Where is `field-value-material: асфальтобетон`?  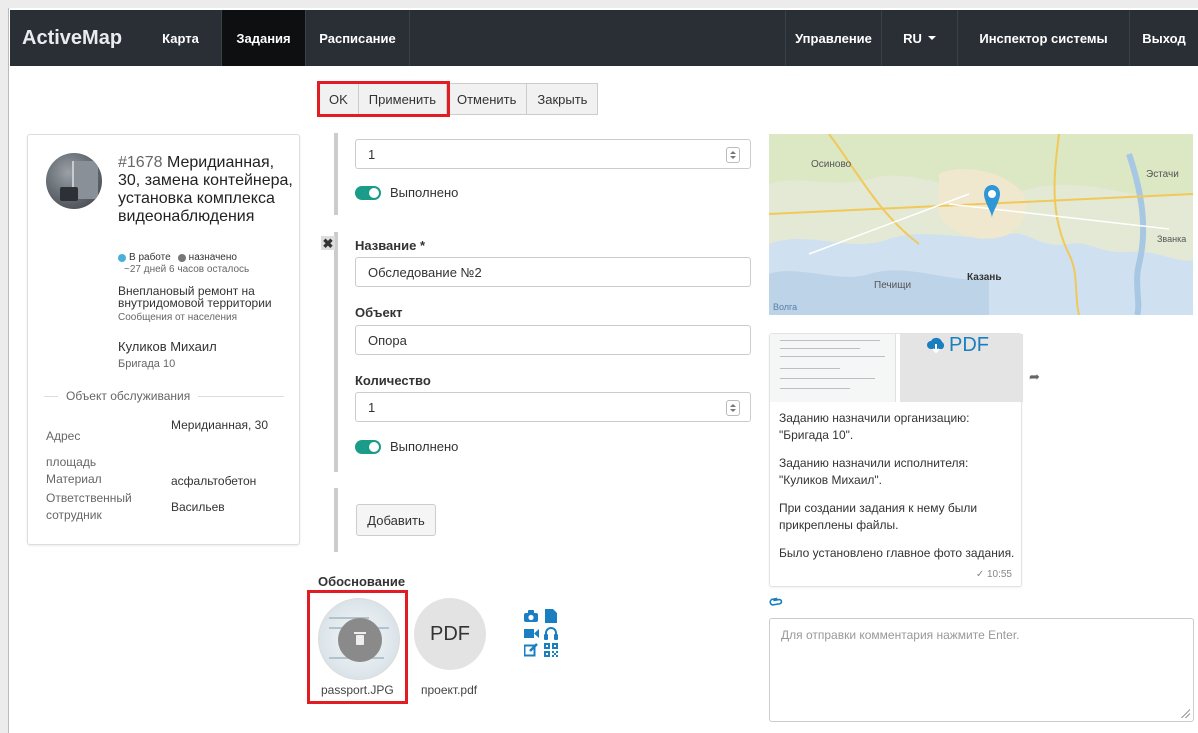 field-value-material: асфальтобетон is located at coordinates (214, 481).